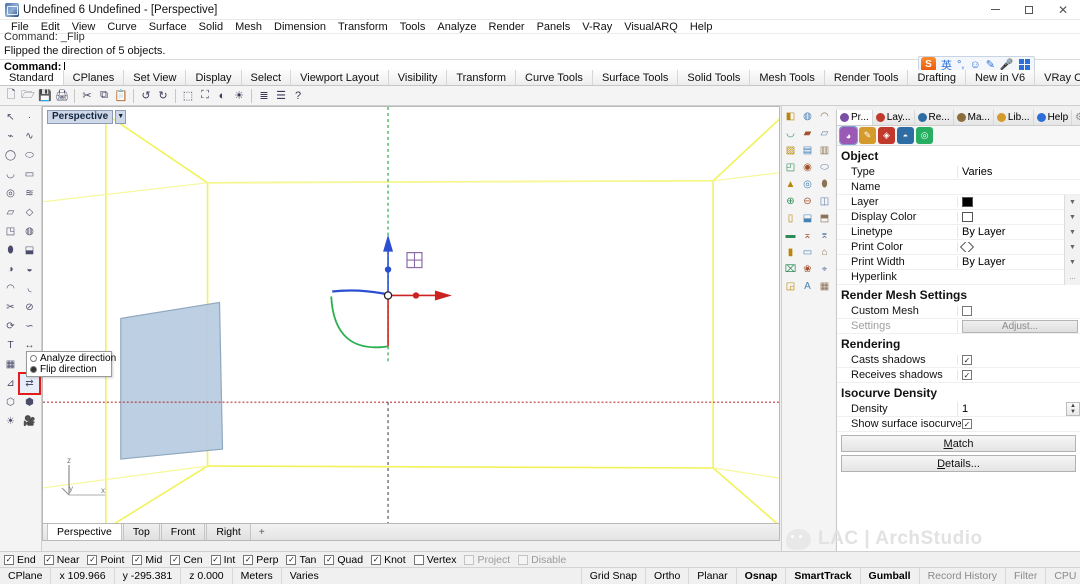 This screenshot has width=1080, height=584. What do you see at coordinates (924, 135) in the screenshot?
I see `display-mode-icon: ◎` at bounding box center [924, 135].